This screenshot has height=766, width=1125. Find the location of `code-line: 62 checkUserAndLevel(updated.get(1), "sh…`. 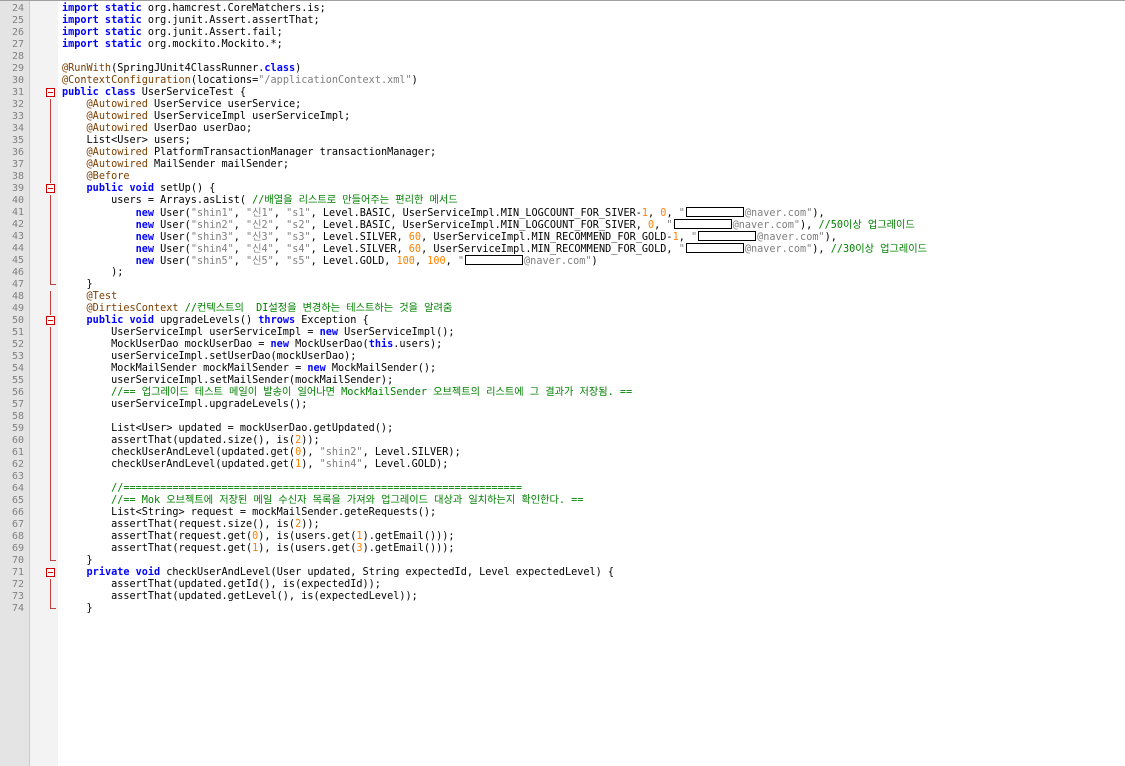

code-line: 62 checkUserAndLevel(updated.get(1), "sh… is located at coordinates (562, 465).